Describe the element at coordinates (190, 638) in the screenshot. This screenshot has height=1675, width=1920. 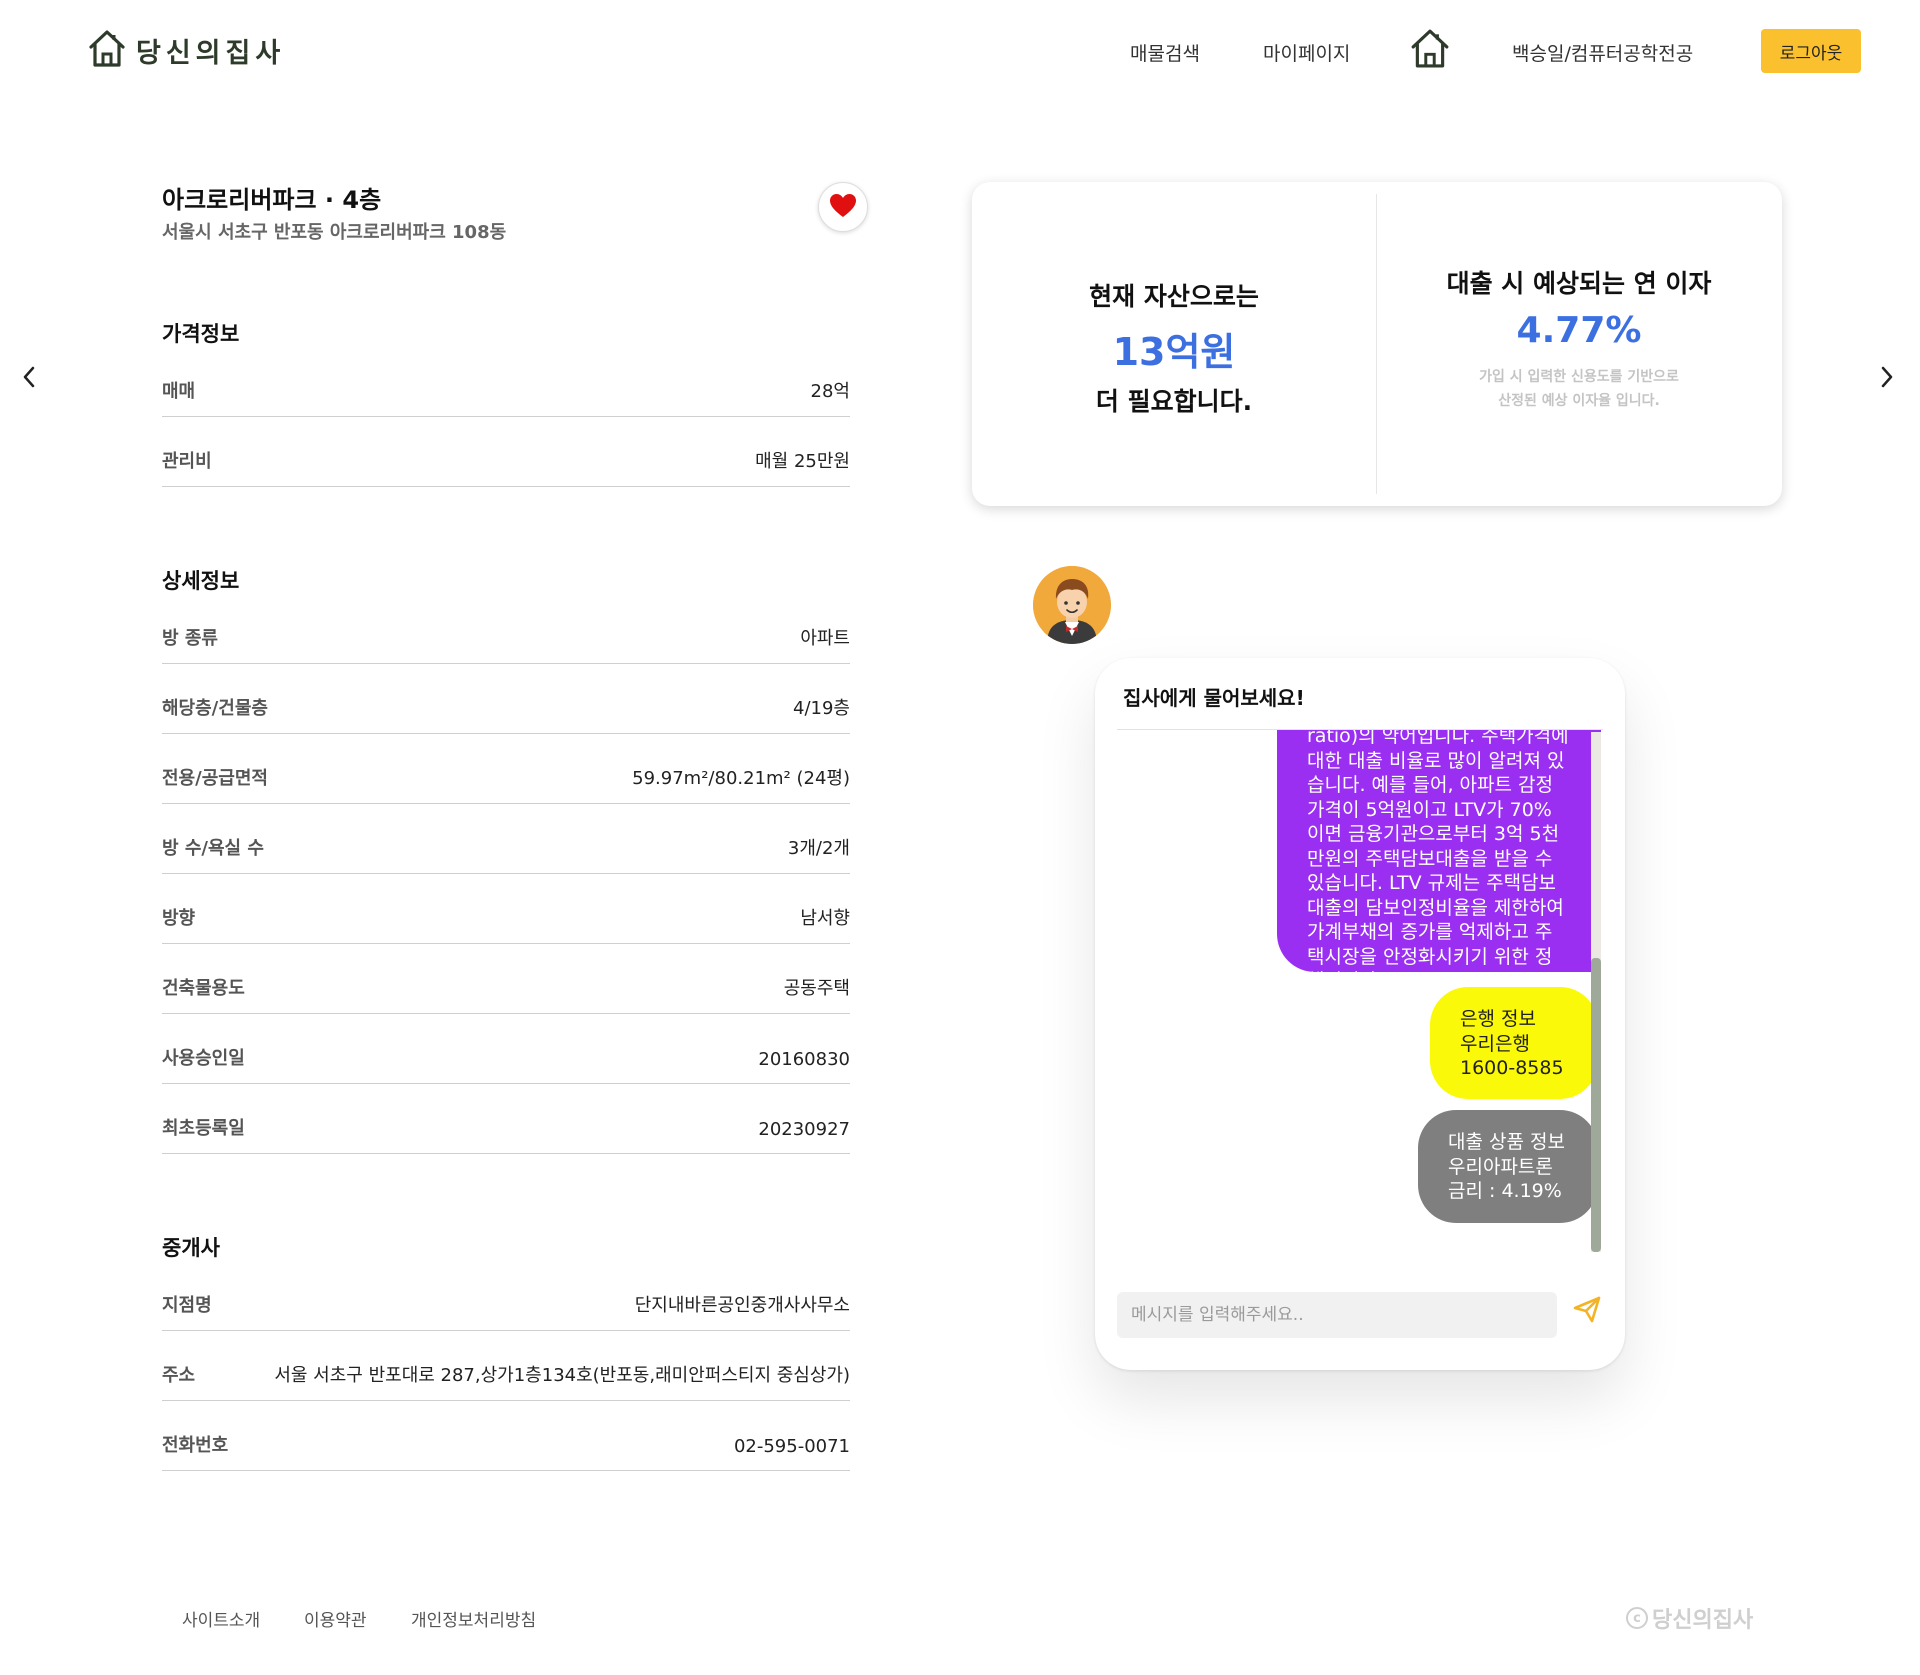
I see `row-label: 방 종류` at that location.